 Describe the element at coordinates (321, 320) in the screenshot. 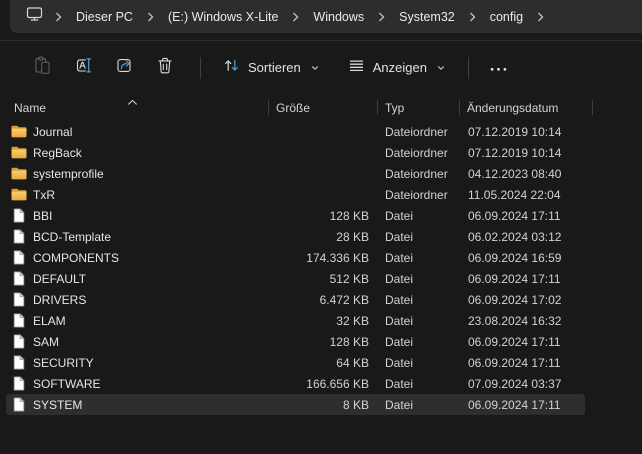

I see `table-row: ELAM 32 KB Datei 23.08.2024 16:32` at that location.